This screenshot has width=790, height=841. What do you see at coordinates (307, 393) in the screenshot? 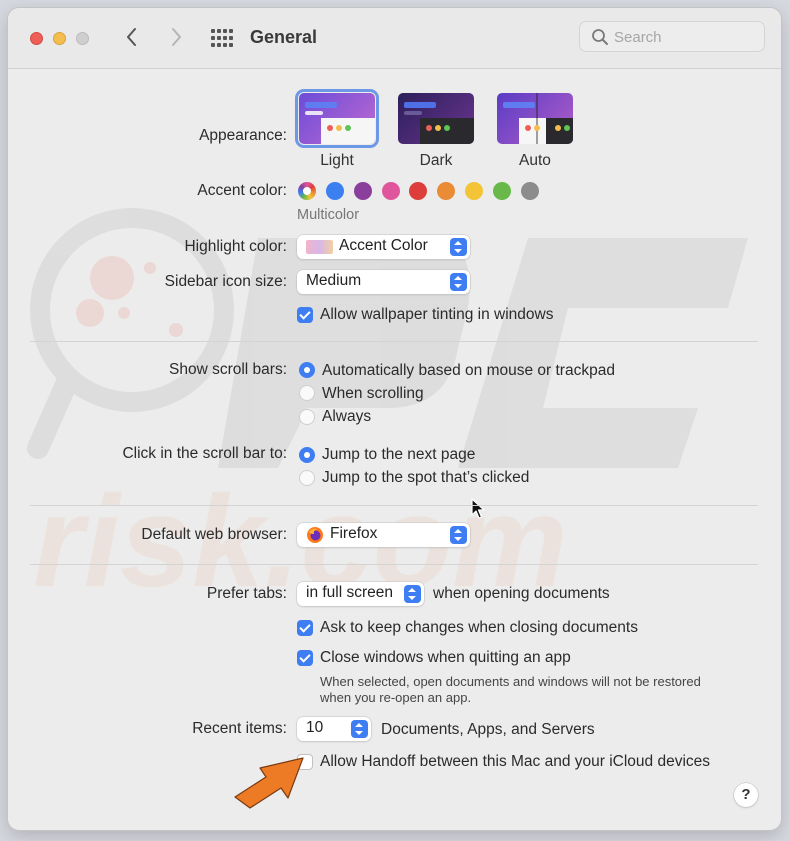
I see `scroll-bars-when-scrolling-radio` at bounding box center [307, 393].